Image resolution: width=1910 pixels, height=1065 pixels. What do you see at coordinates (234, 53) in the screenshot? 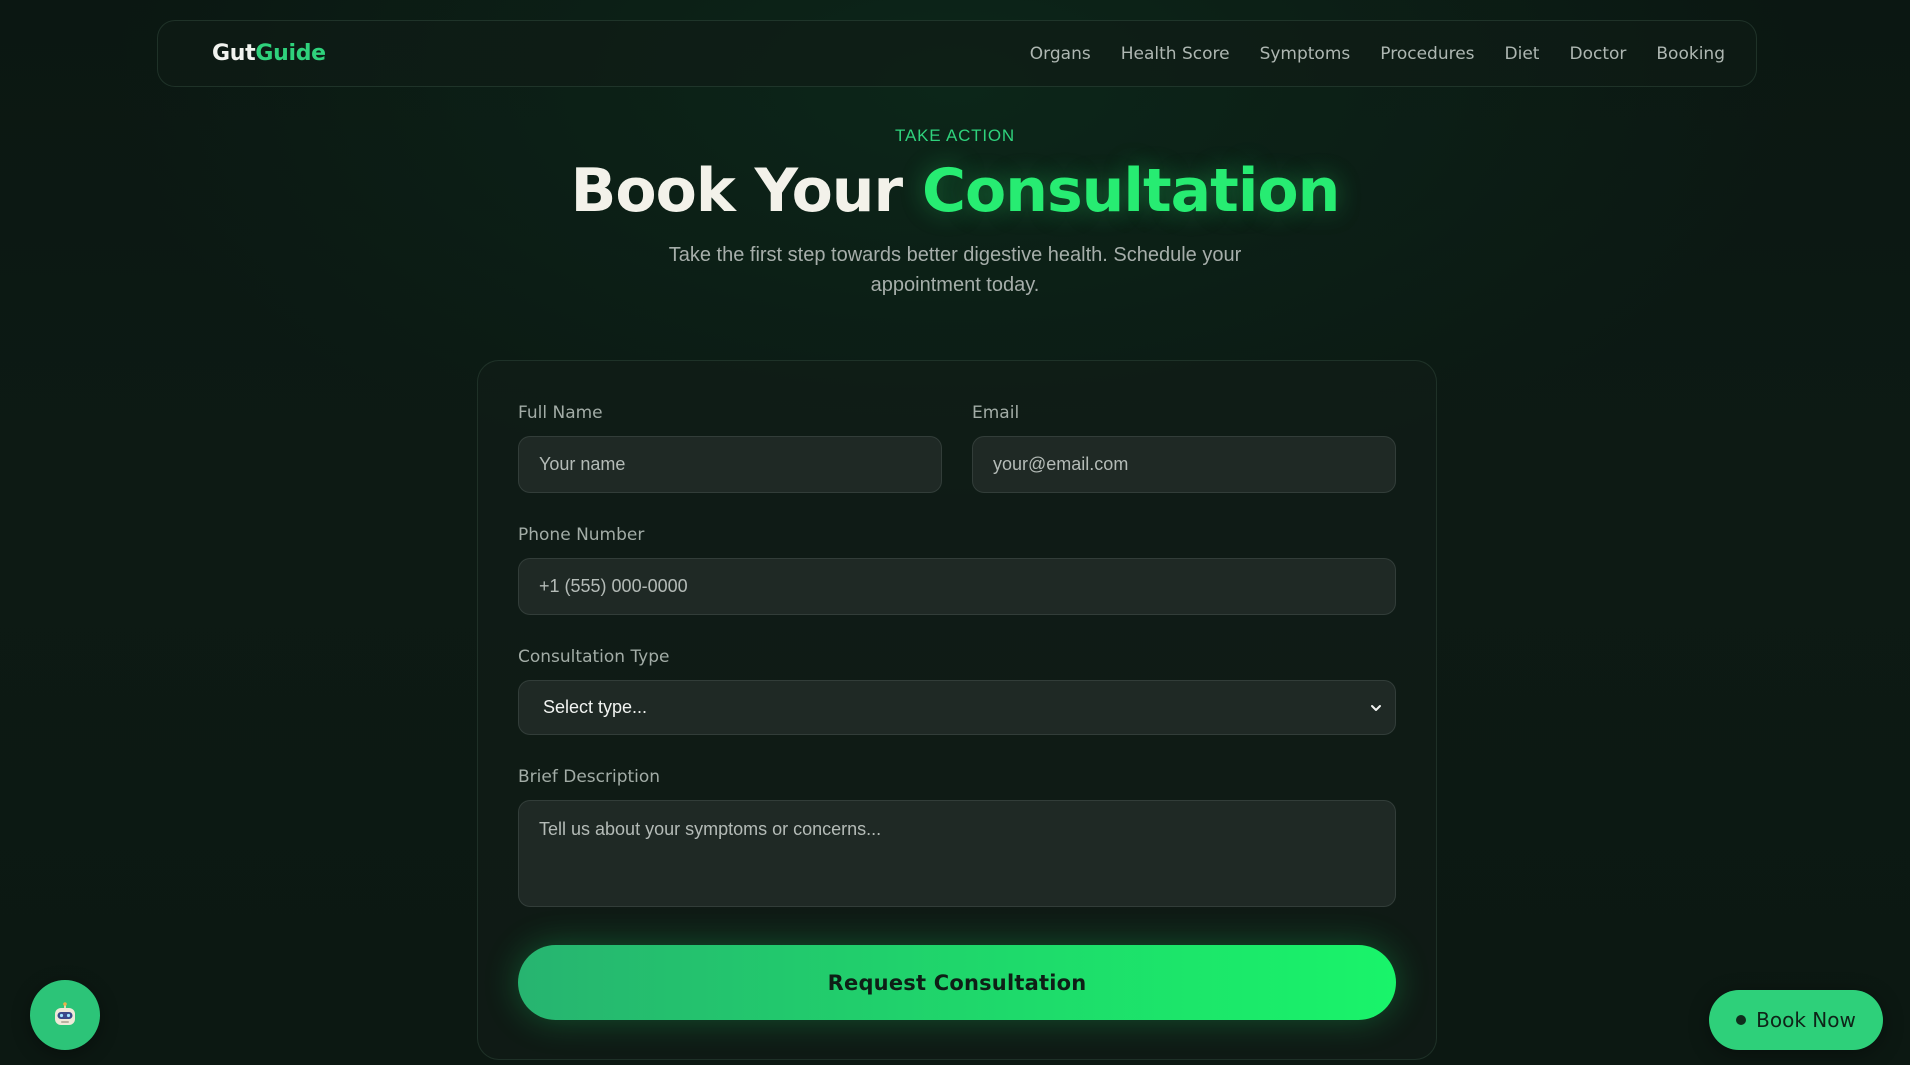
I see `brand-name-part1: Gut` at bounding box center [234, 53].